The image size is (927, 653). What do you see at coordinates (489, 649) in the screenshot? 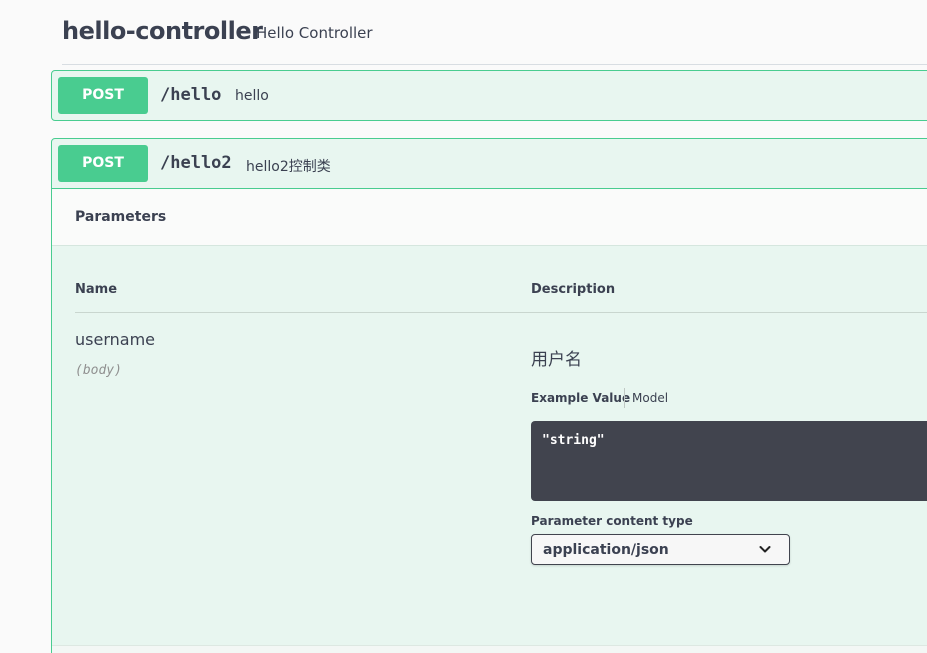
I see `section-divider` at bounding box center [489, 649].